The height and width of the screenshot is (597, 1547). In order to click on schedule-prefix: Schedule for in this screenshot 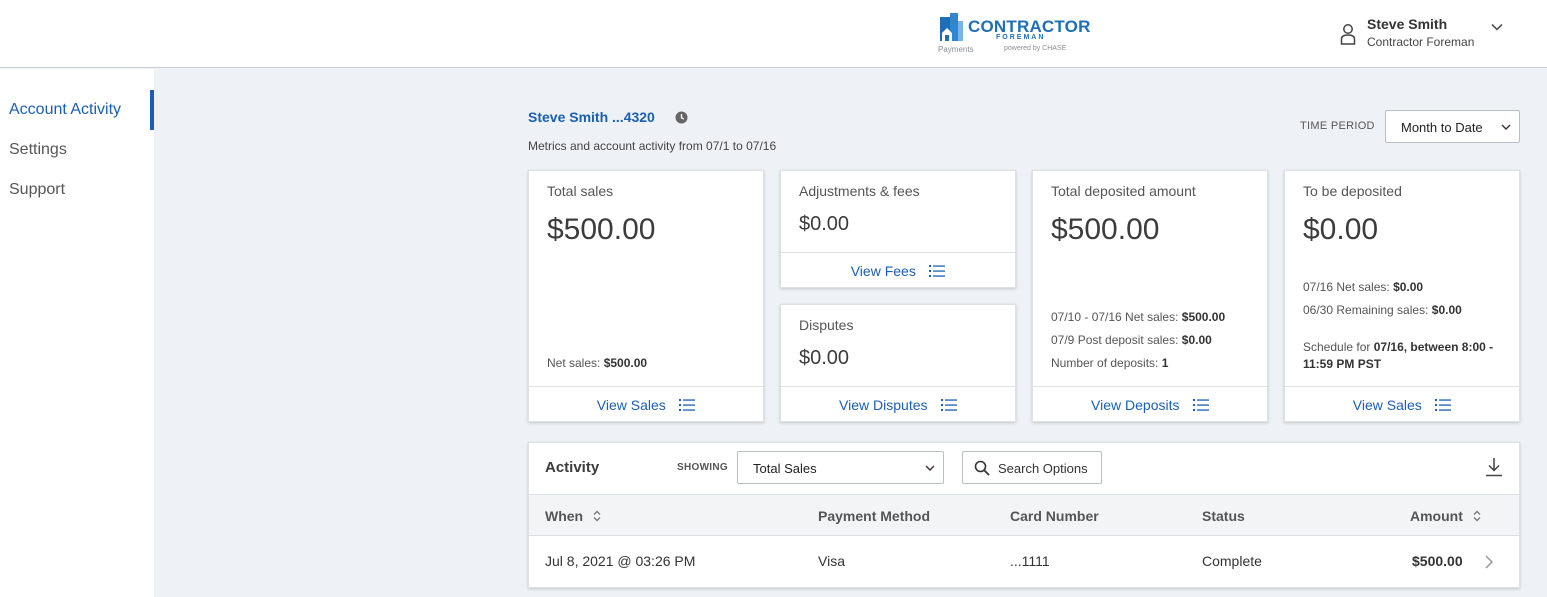, I will do `click(1337, 347)`.